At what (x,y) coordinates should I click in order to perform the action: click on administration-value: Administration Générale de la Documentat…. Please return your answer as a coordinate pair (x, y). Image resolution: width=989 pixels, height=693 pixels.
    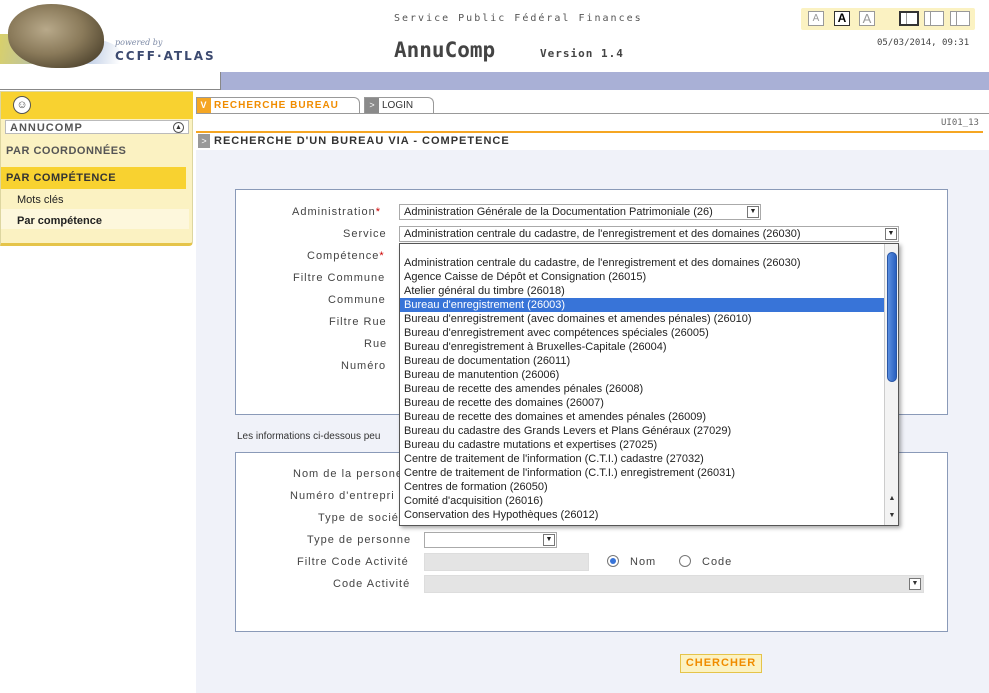
    Looking at the image, I should click on (558, 212).